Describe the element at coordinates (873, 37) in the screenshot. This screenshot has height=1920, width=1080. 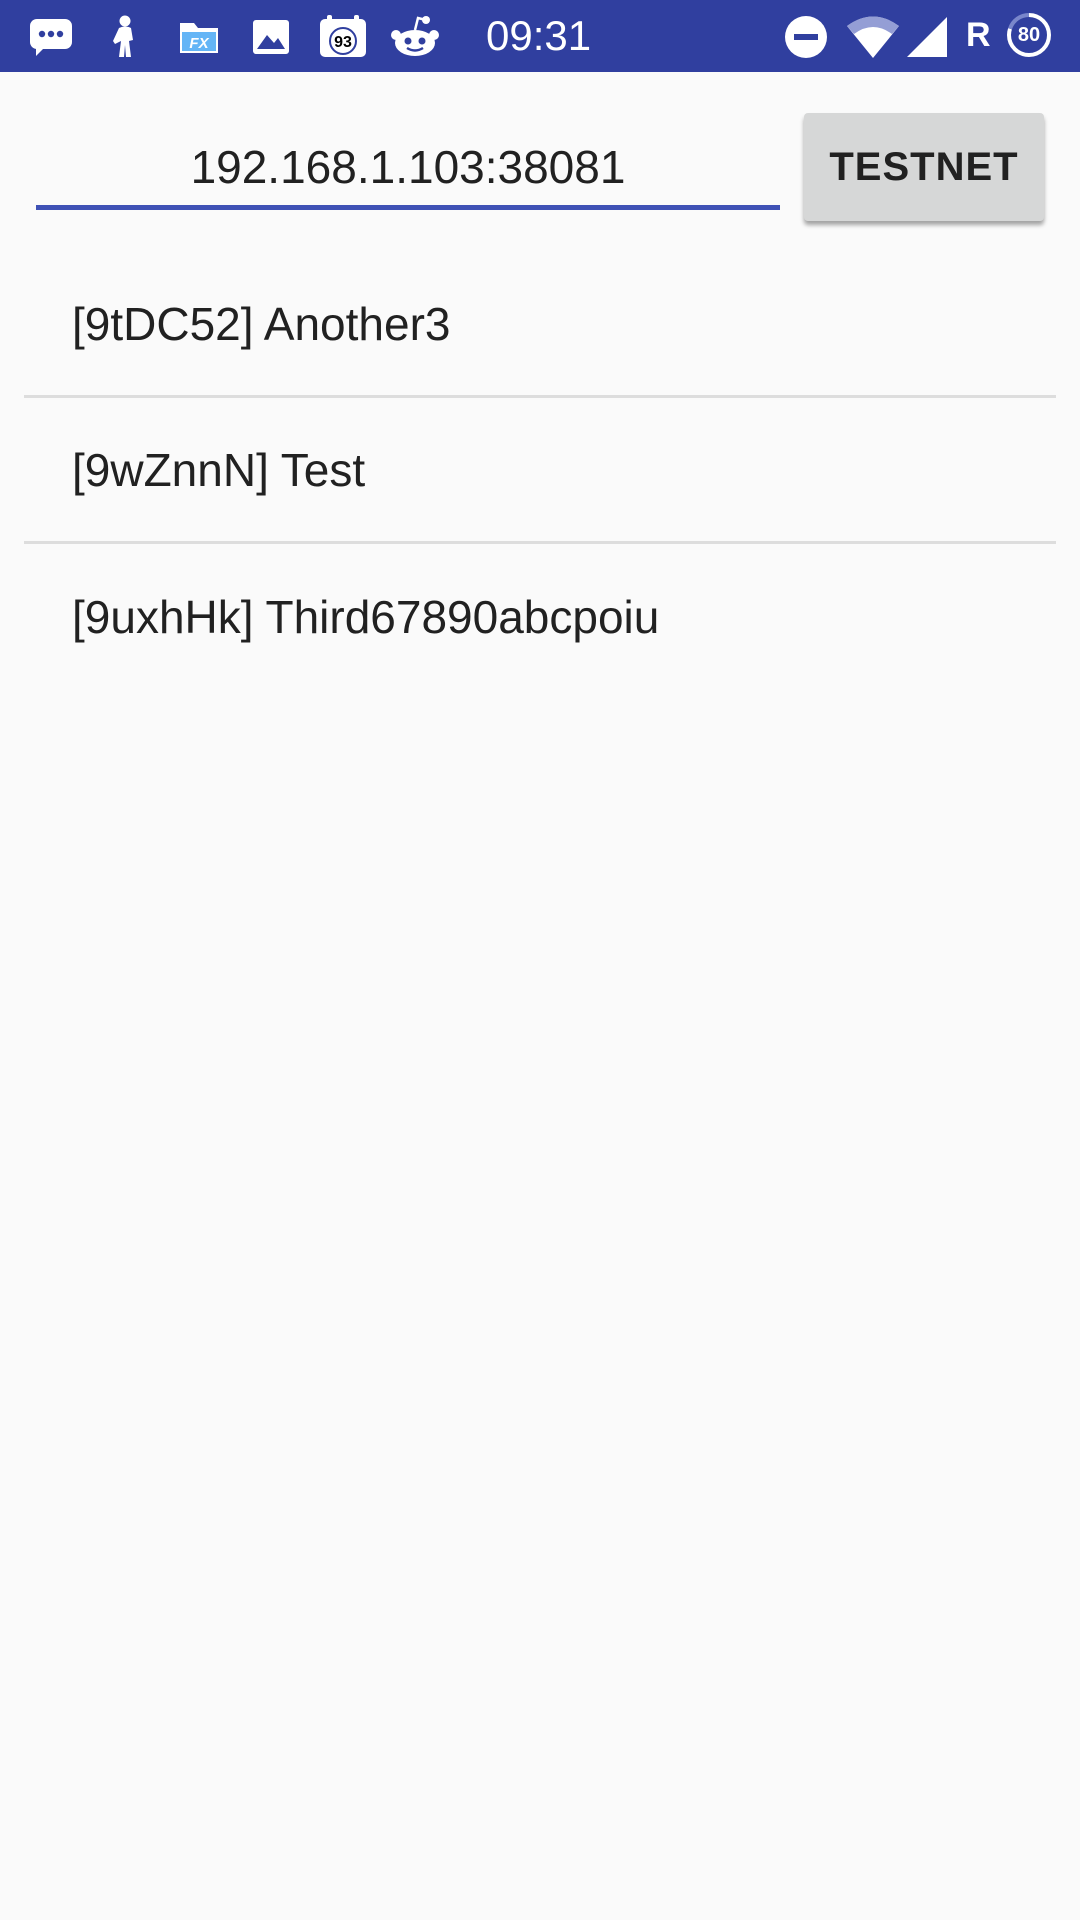
I see `wifi-icon` at that location.